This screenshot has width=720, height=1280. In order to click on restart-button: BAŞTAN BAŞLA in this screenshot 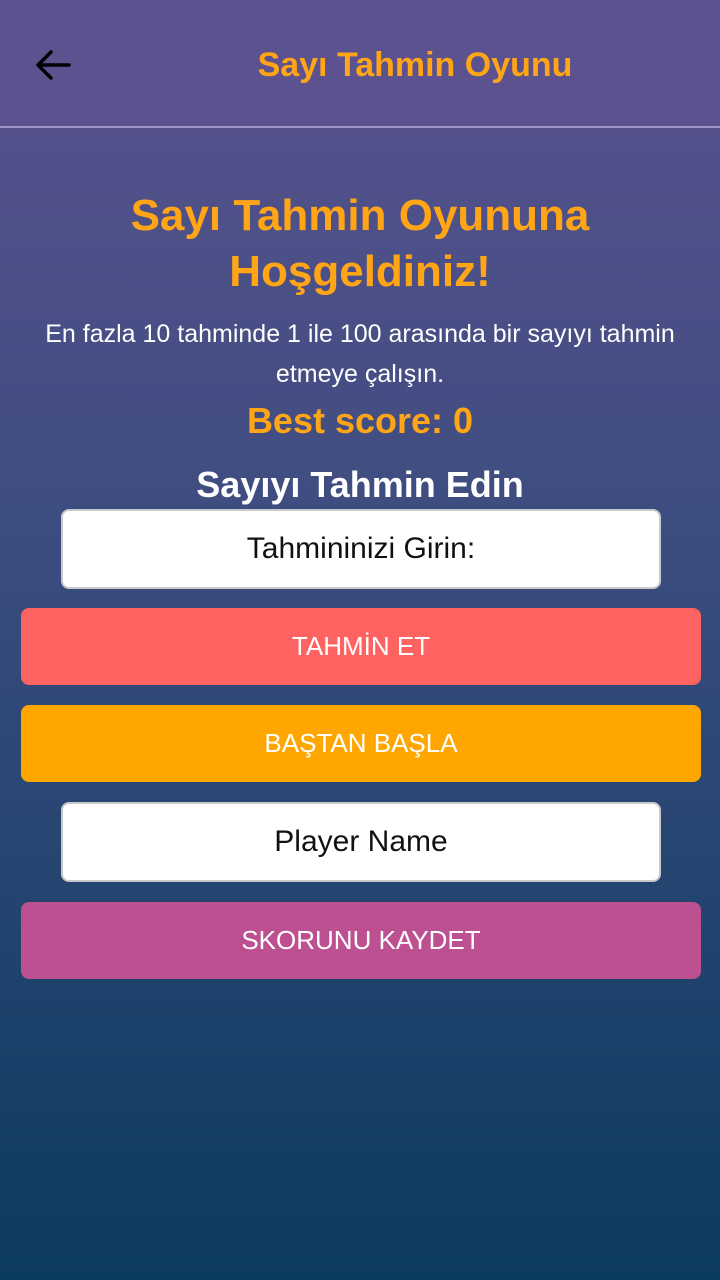, I will do `click(361, 743)`.